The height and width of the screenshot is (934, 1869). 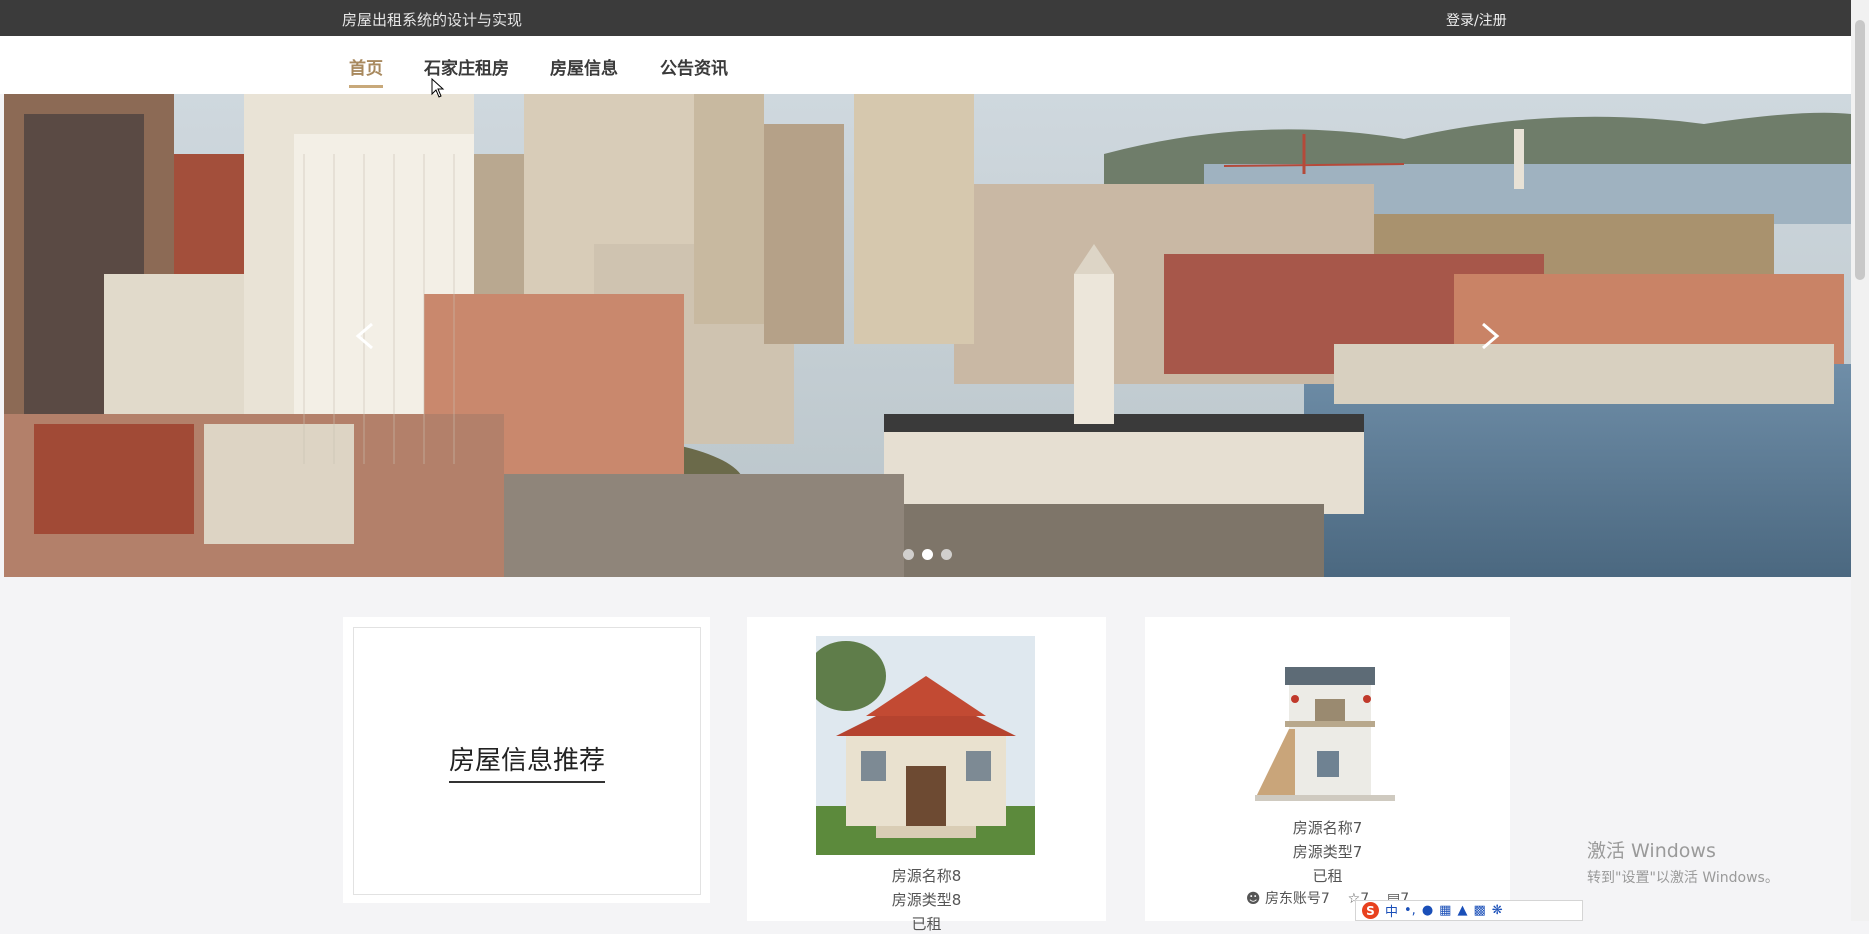 I want to click on watermark-title: 激活 Windows, so click(x=1651, y=851).